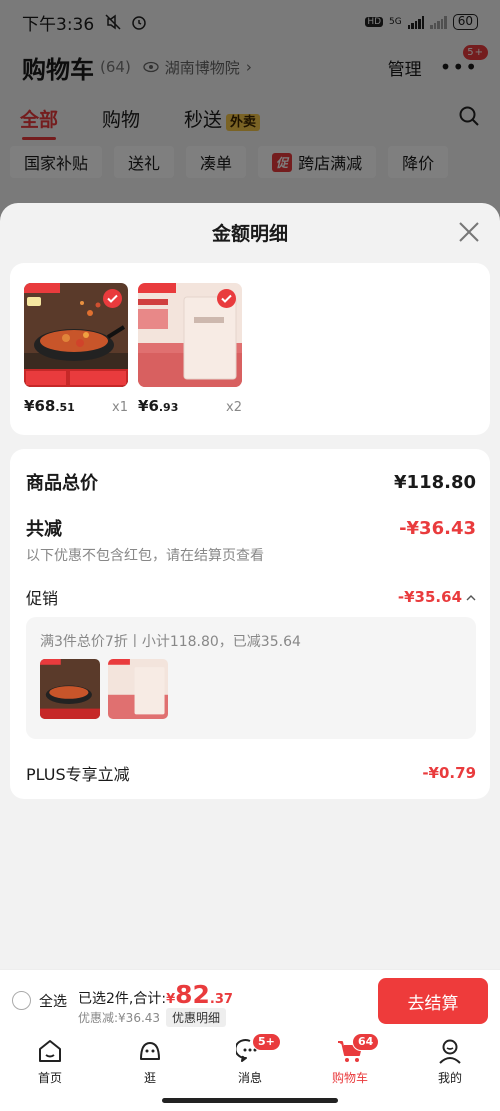 The image size is (500, 1111). What do you see at coordinates (138, 689) in the screenshot?
I see `promo-thumb-pouch` at bounding box center [138, 689].